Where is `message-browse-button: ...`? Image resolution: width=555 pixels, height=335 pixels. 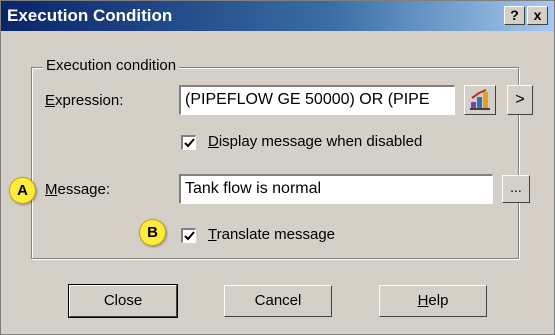 message-browse-button: ... is located at coordinates (516, 189).